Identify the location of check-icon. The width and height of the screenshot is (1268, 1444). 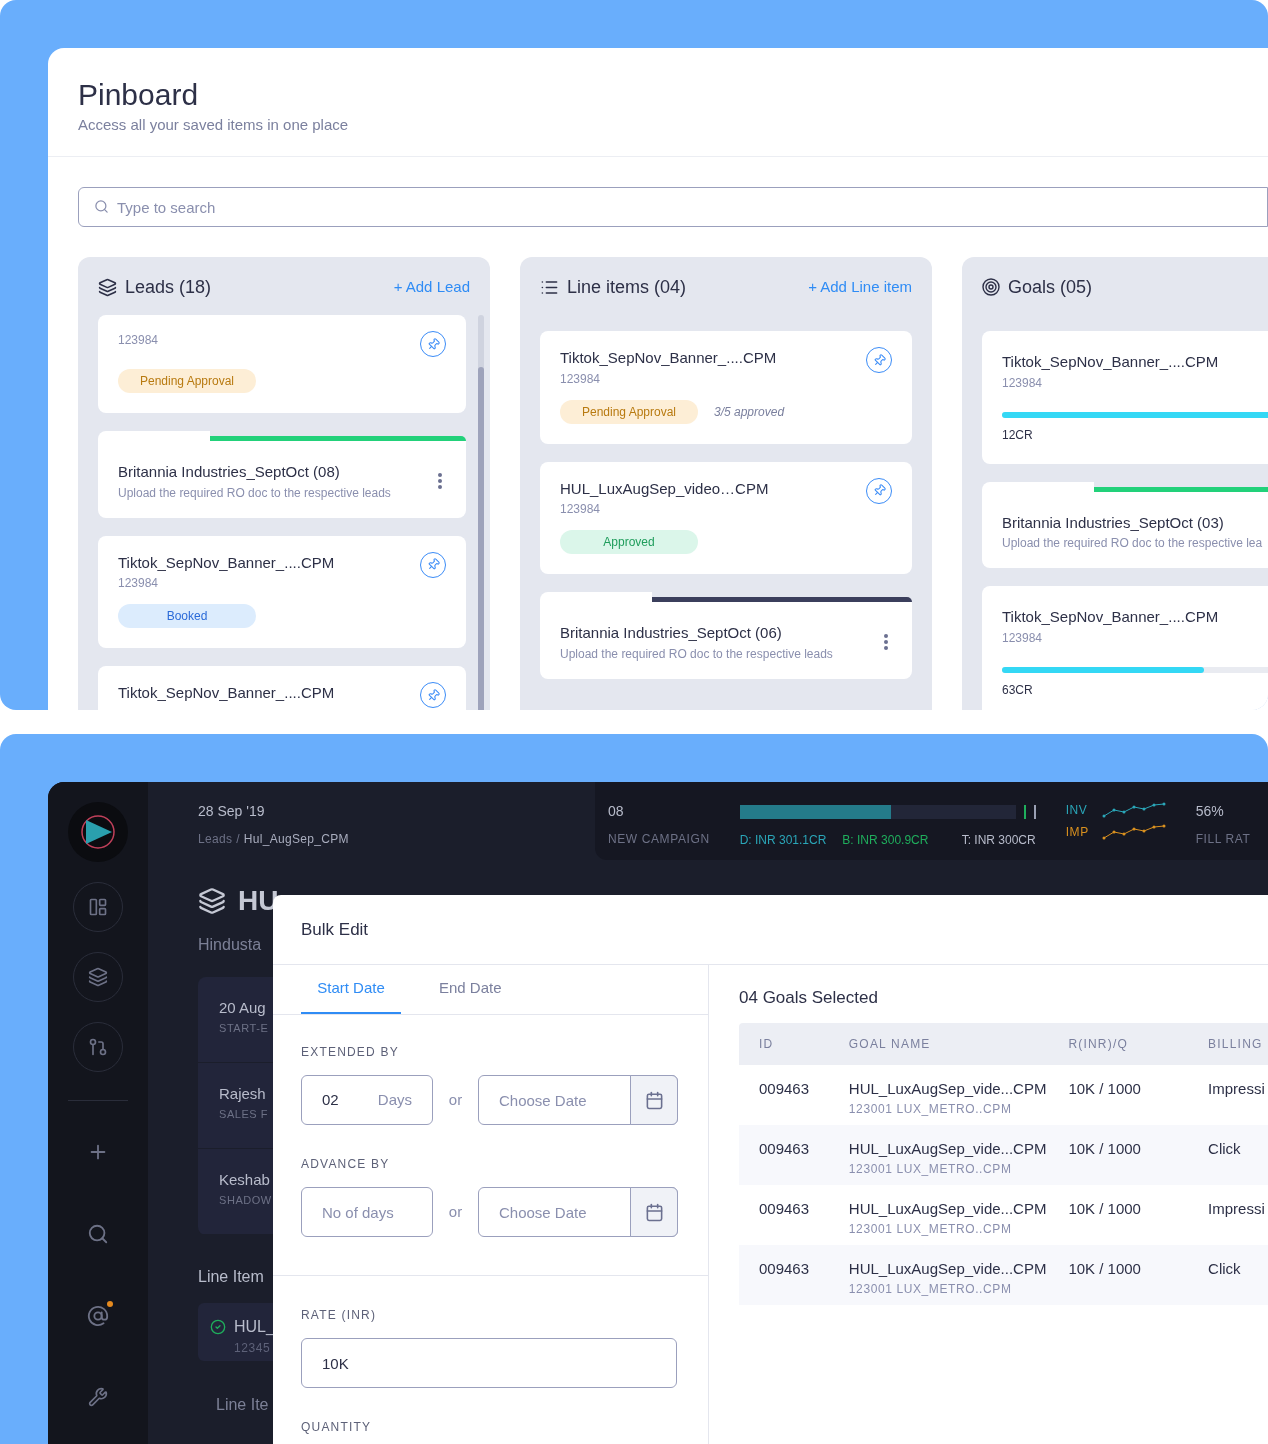
(218, 1327).